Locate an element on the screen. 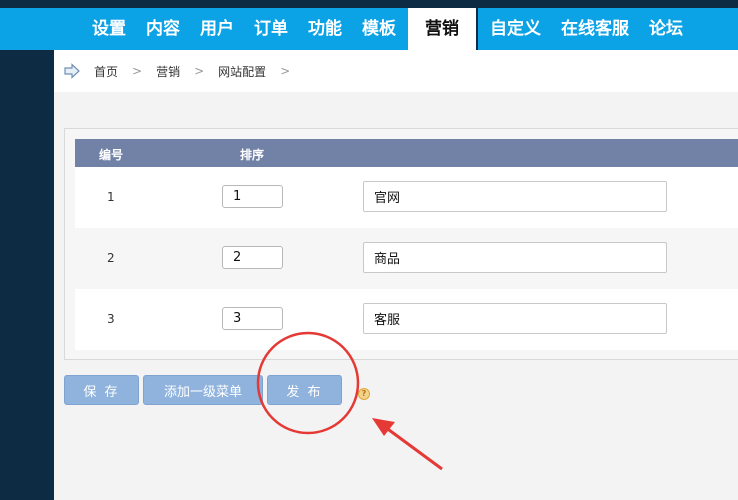 The width and height of the screenshot is (738, 500). nav-item-settings: 设置 is located at coordinates (109, 29).